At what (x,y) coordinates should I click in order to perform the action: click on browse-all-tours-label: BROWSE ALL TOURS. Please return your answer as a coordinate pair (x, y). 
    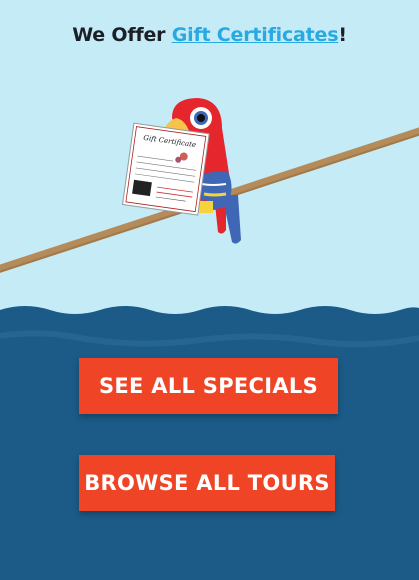
    Looking at the image, I should click on (207, 483).